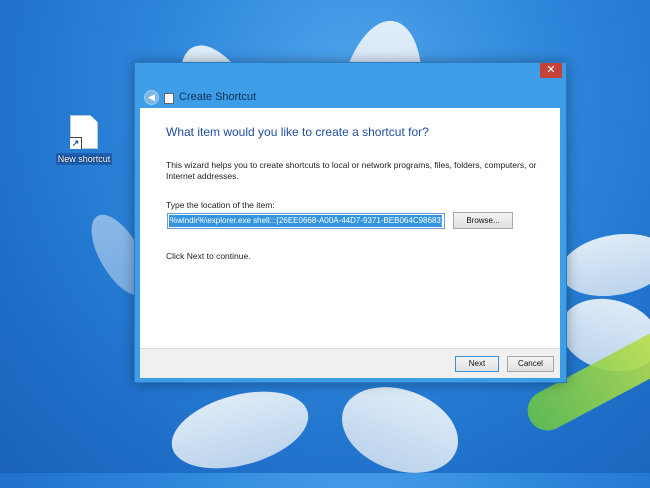 The image size is (650, 488). Describe the element at coordinates (169, 98) in the screenshot. I see `wizard-app-icon` at that location.